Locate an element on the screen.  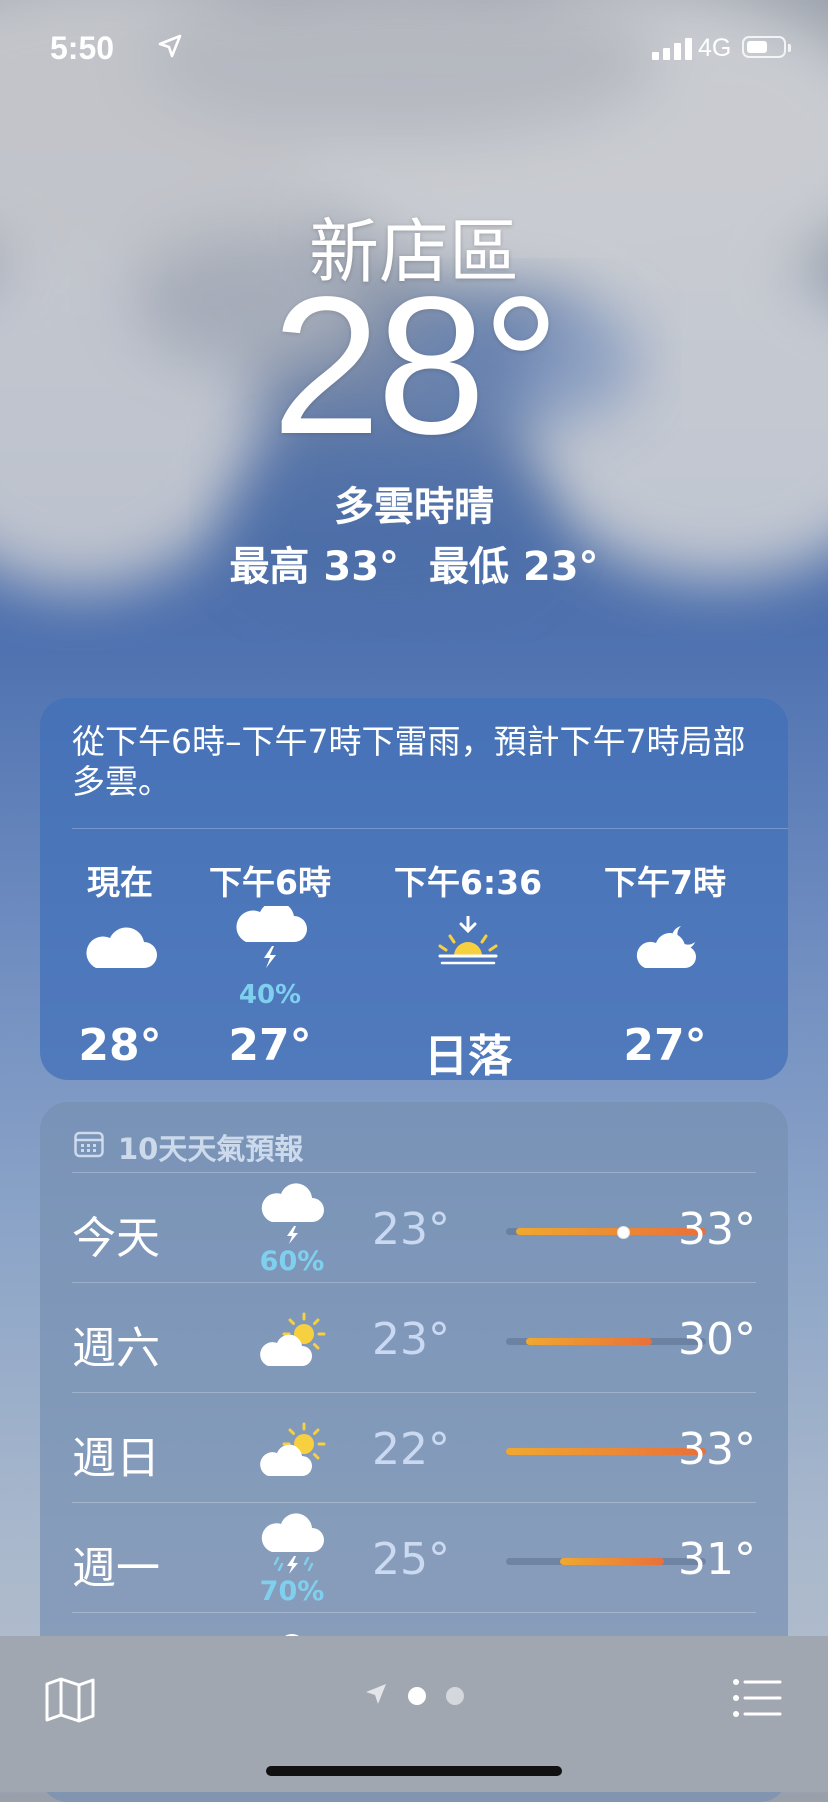
forecast-day: 今天 is located at coordinates (116, 1238).